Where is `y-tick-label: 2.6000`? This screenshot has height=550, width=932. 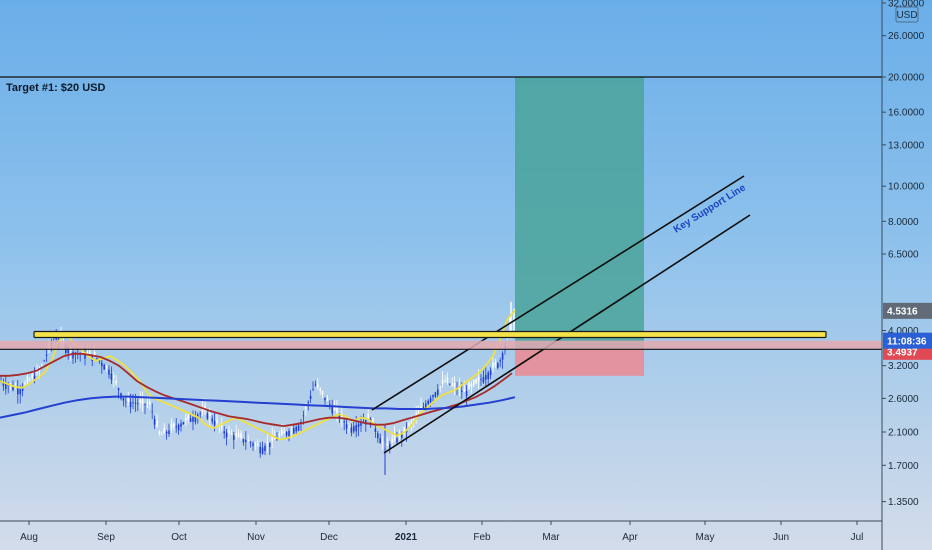
y-tick-label: 2.6000 is located at coordinates (903, 399).